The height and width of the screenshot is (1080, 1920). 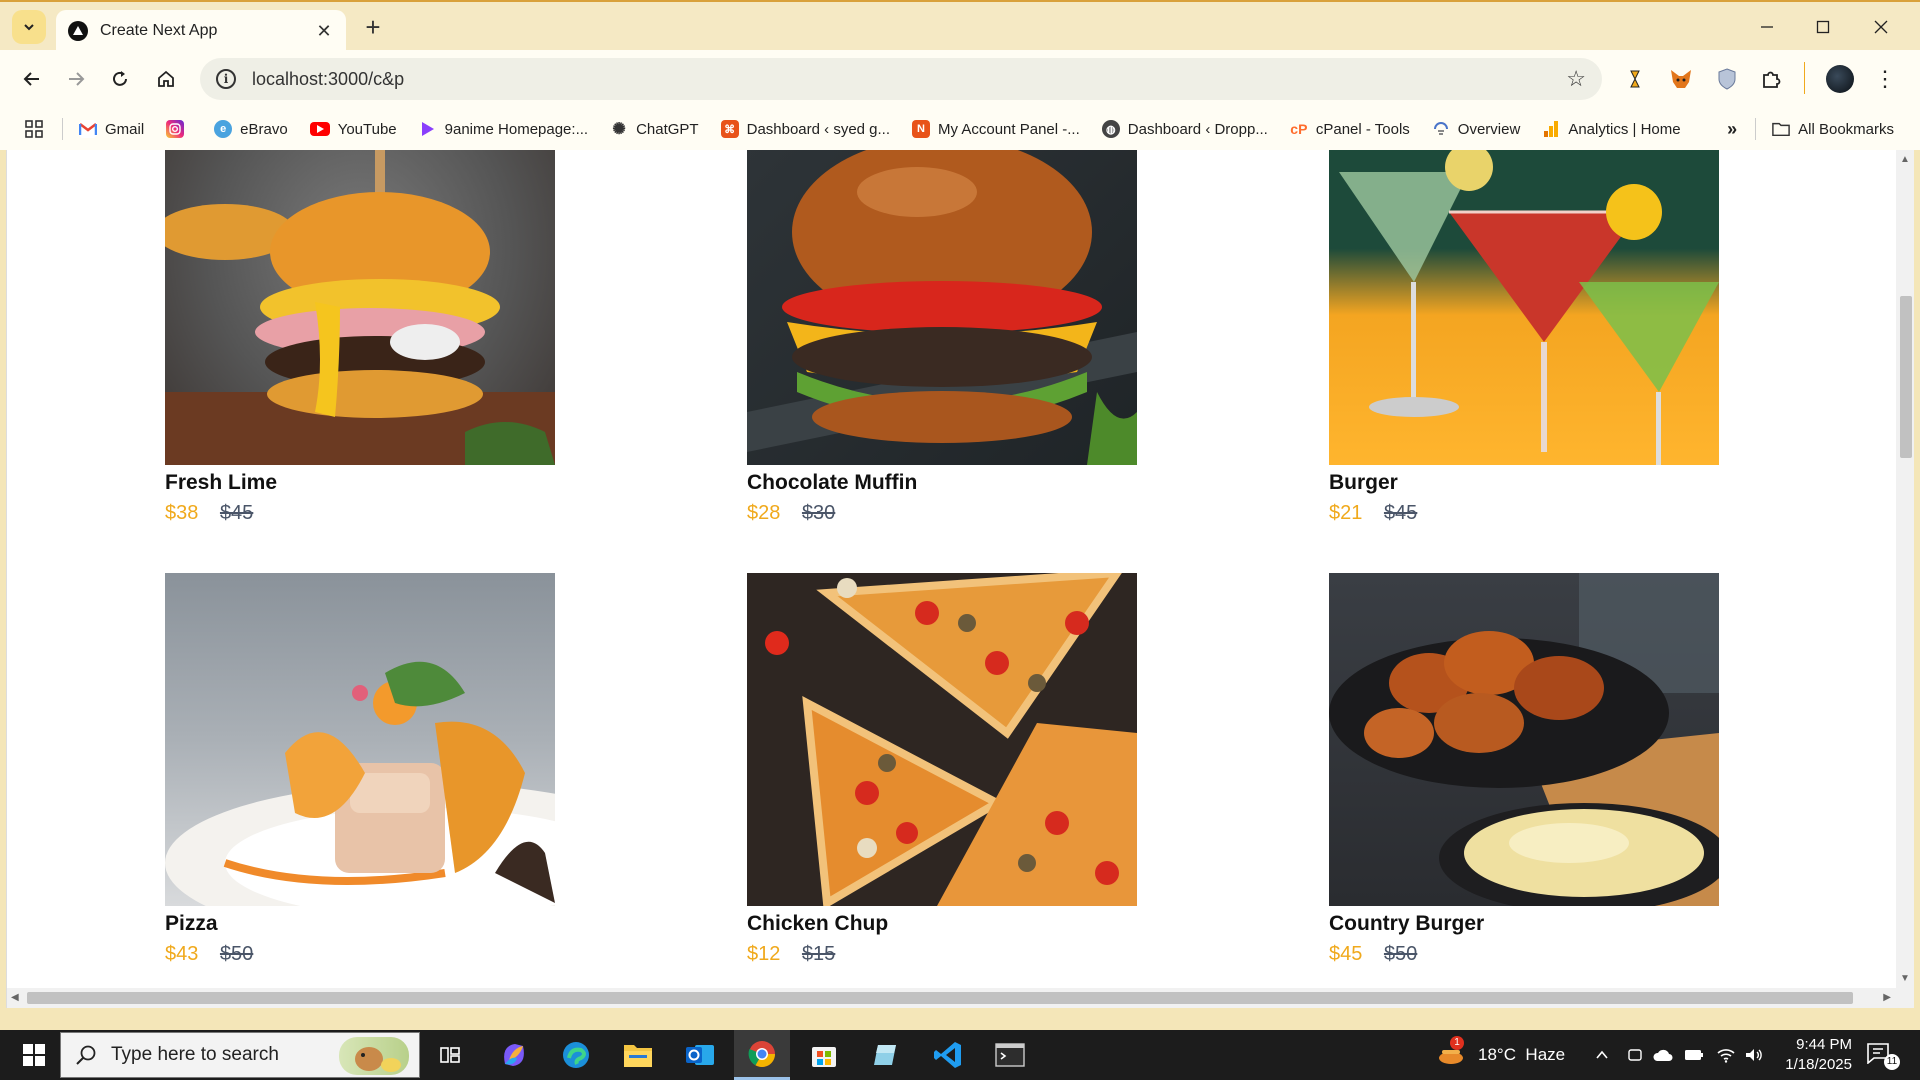 What do you see at coordinates (1726, 1055) in the screenshot?
I see `wifi-icon` at bounding box center [1726, 1055].